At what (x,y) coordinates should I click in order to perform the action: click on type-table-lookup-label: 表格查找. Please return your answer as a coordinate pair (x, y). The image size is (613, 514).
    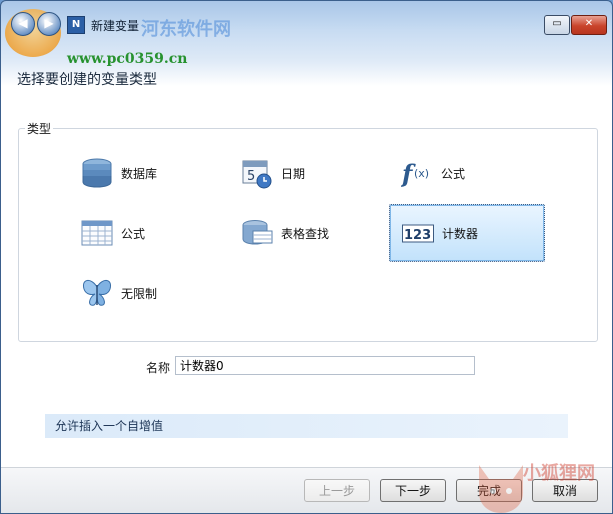
    Looking at the image, I should click on (305, 233).